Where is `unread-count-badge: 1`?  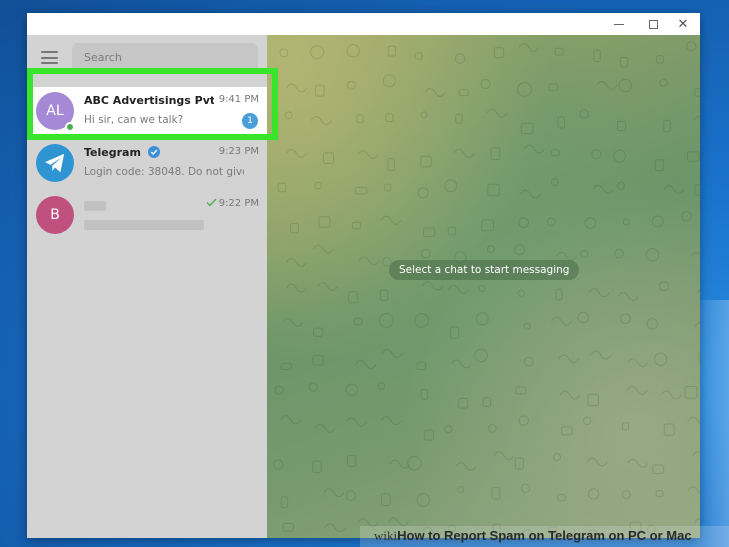
unread-count-badge: 1 is located at coordinates (250, 121).